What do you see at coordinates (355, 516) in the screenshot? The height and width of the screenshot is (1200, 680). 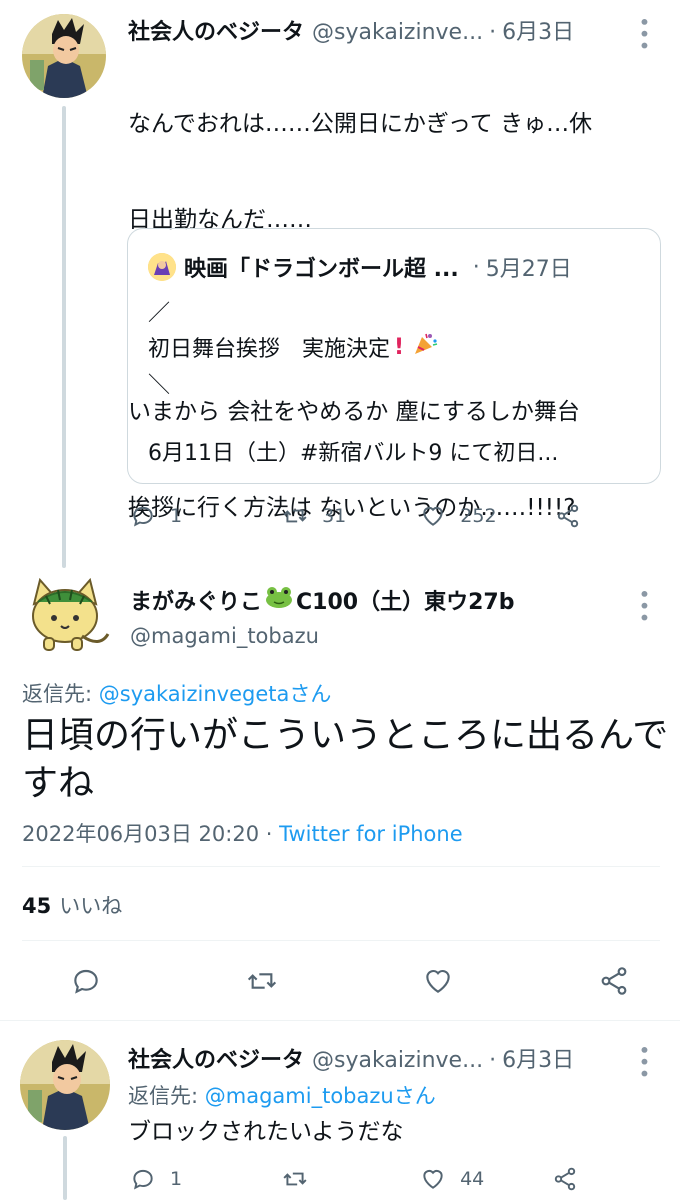 I see `tweet-actions: 1 31 252` at bounding box center [355, 516].